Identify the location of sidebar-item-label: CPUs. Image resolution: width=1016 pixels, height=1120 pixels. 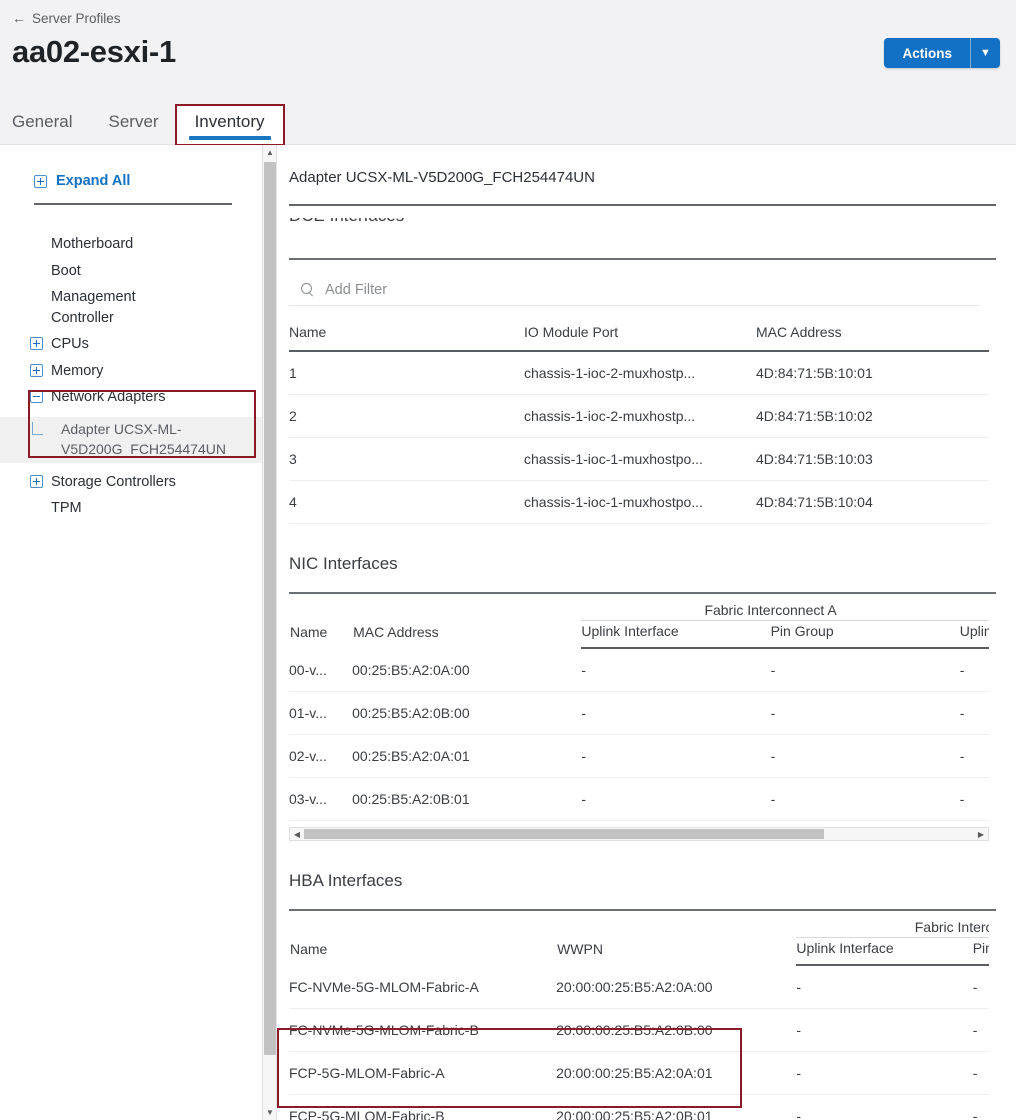
(70, 344).